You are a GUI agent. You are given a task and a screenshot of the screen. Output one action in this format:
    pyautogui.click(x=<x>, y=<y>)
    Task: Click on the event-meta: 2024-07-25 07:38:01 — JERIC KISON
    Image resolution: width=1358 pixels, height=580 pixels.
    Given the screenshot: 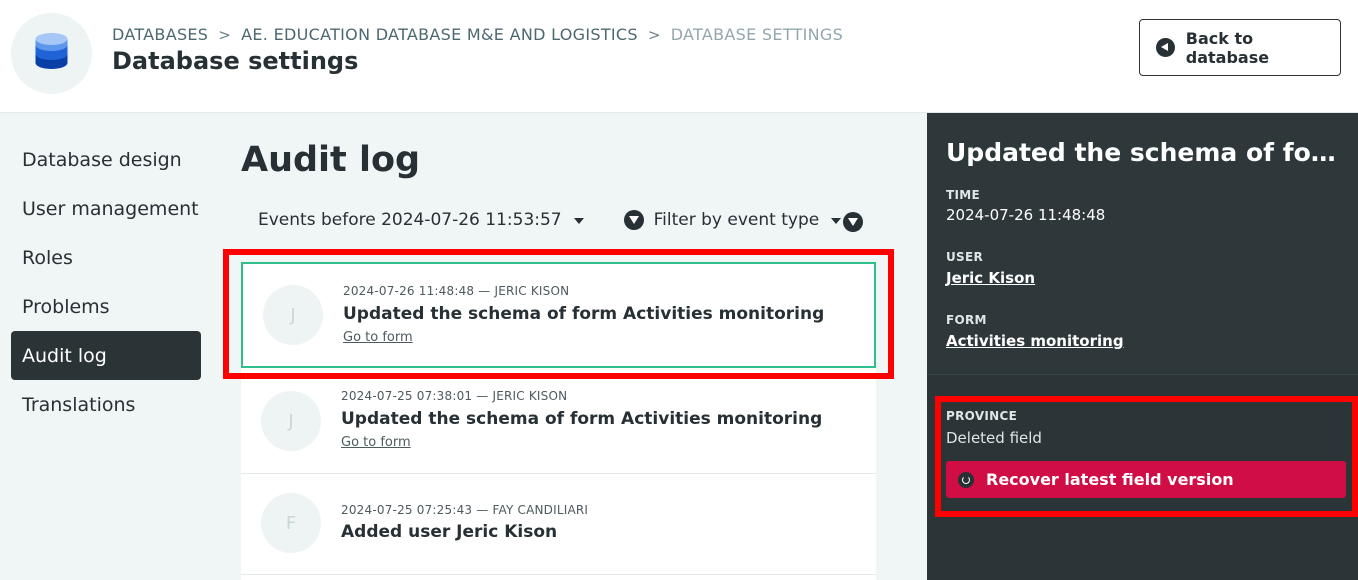 What is the action you would take?
    pyautogui.click(x=454, y=396)
    